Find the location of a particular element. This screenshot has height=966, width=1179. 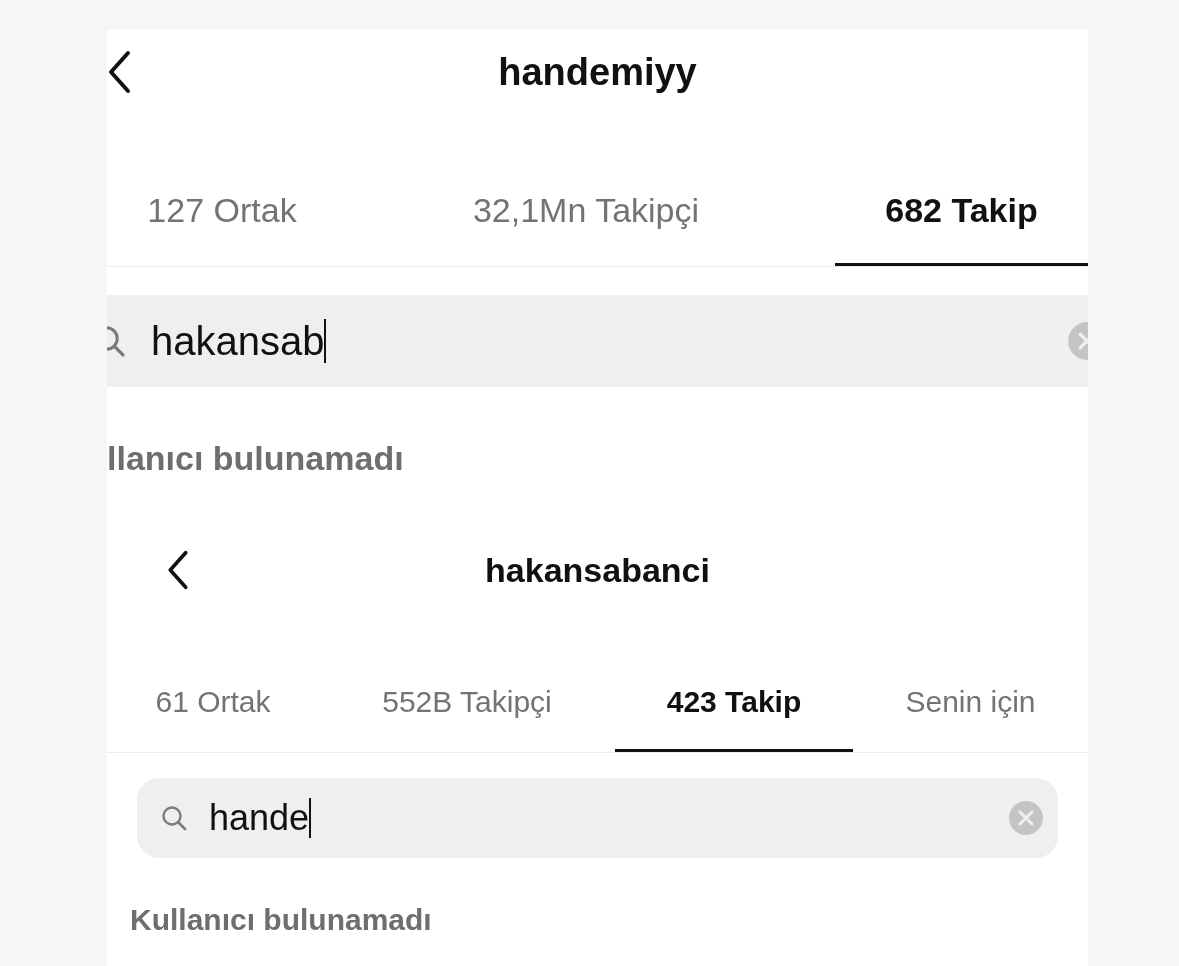

tab: 552B Takipçi is located at coordinates (467, 696).